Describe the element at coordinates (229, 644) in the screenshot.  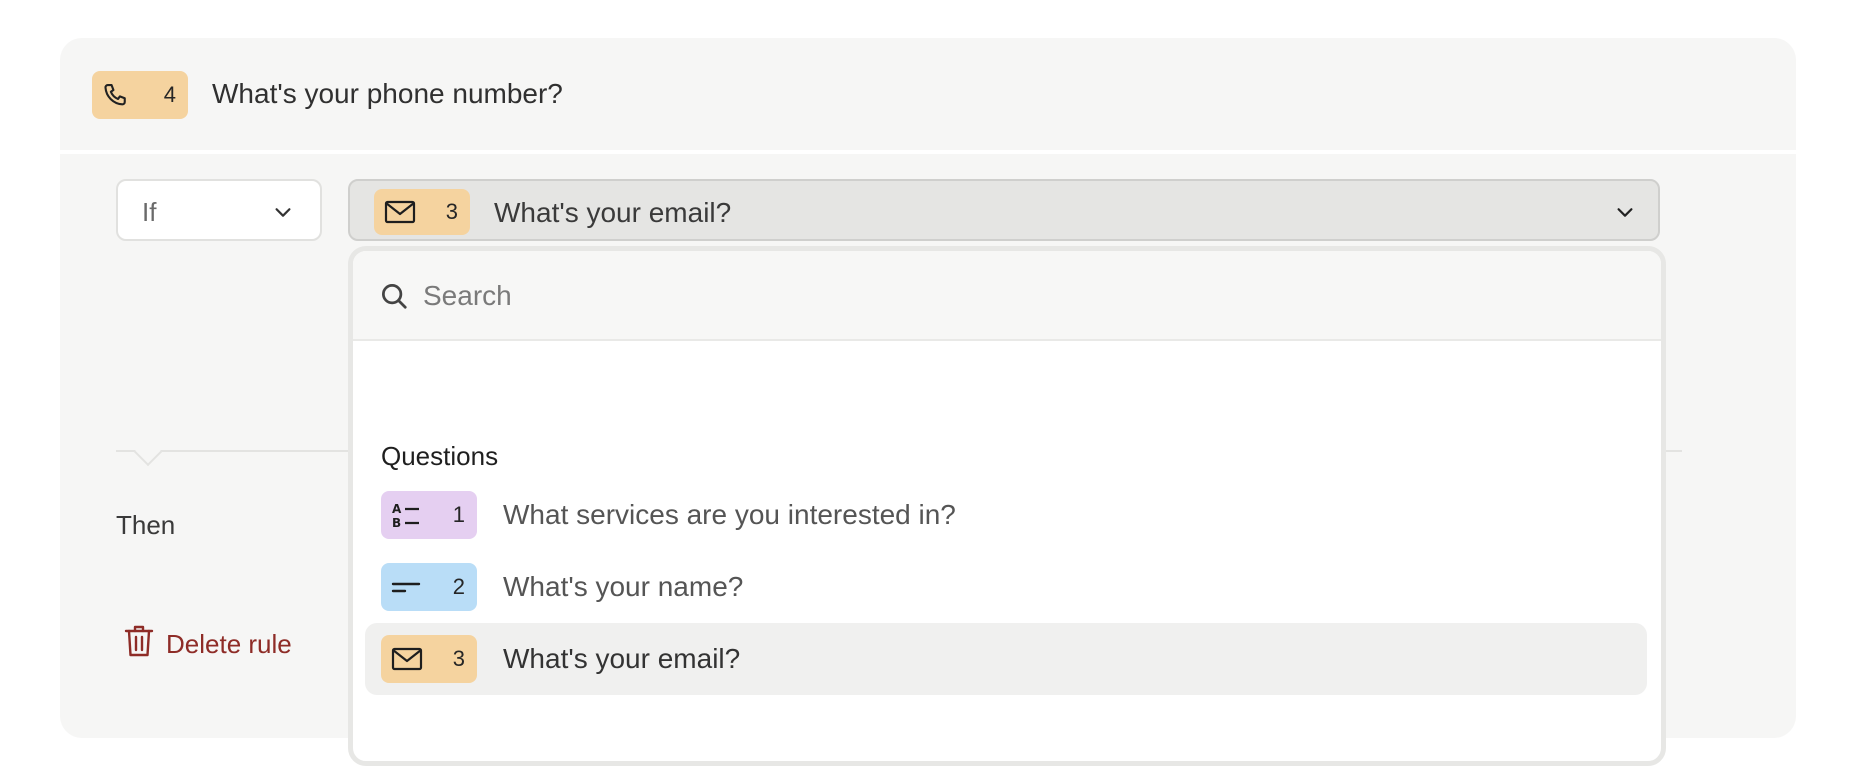
I see `delete-rule-label: Delete rule` at that location.